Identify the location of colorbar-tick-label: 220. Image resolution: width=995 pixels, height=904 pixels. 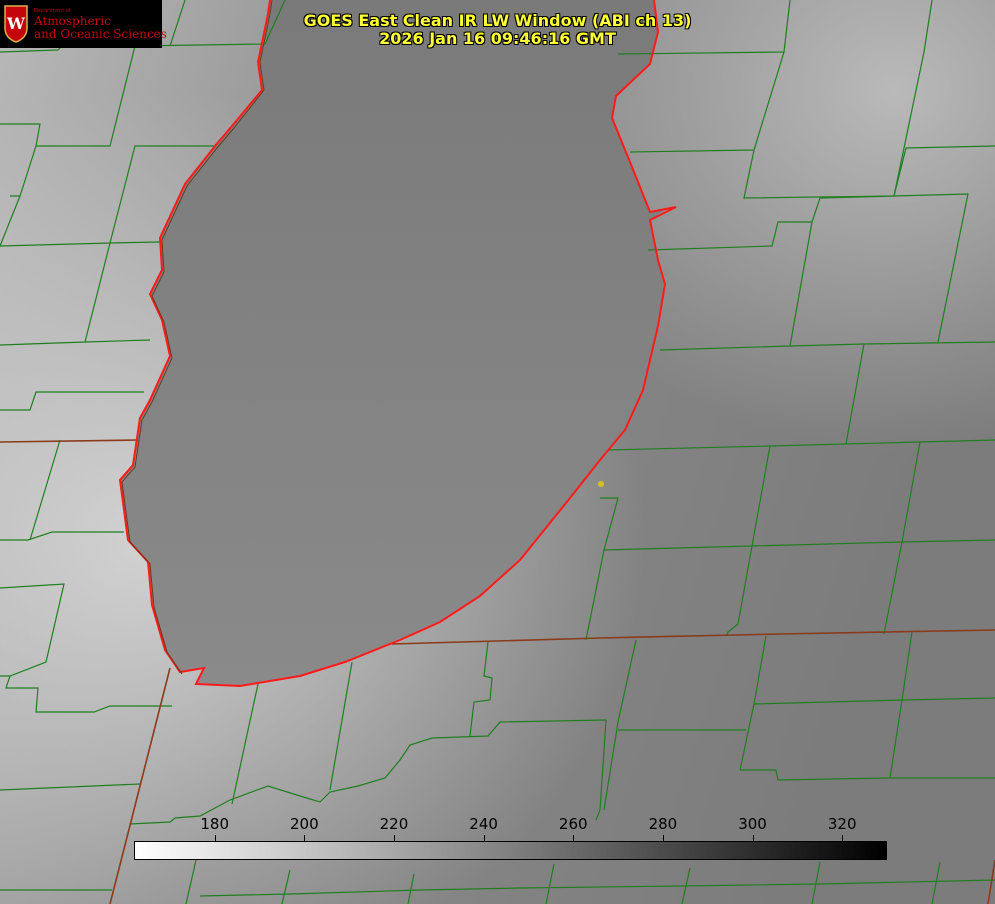
(394, 824).